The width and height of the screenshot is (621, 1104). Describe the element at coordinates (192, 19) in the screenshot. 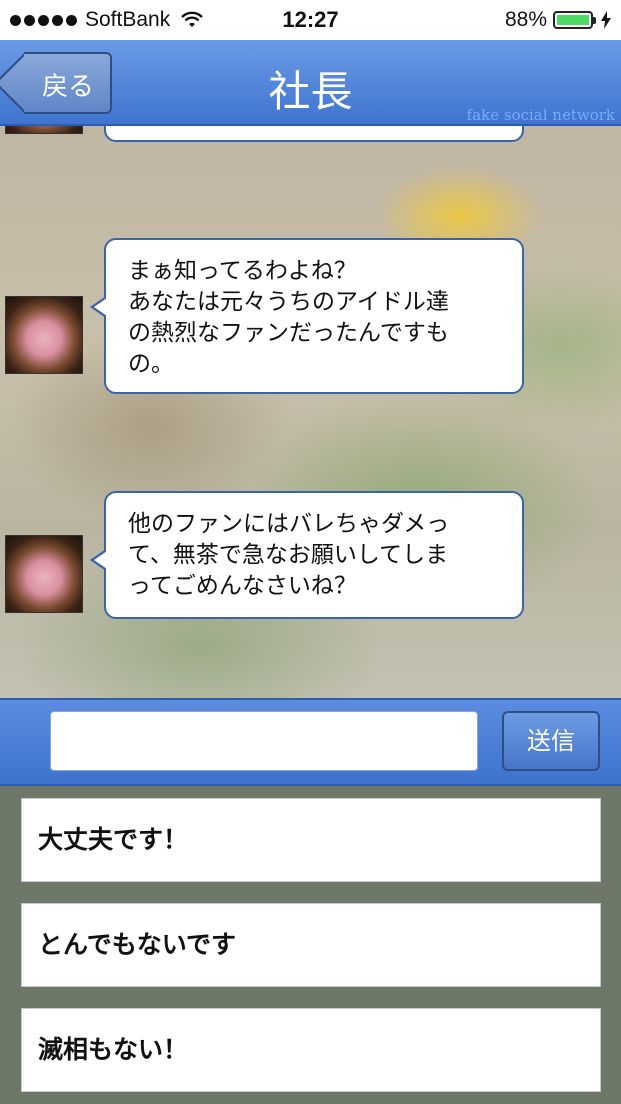

I see `wifi-icon` at that location.